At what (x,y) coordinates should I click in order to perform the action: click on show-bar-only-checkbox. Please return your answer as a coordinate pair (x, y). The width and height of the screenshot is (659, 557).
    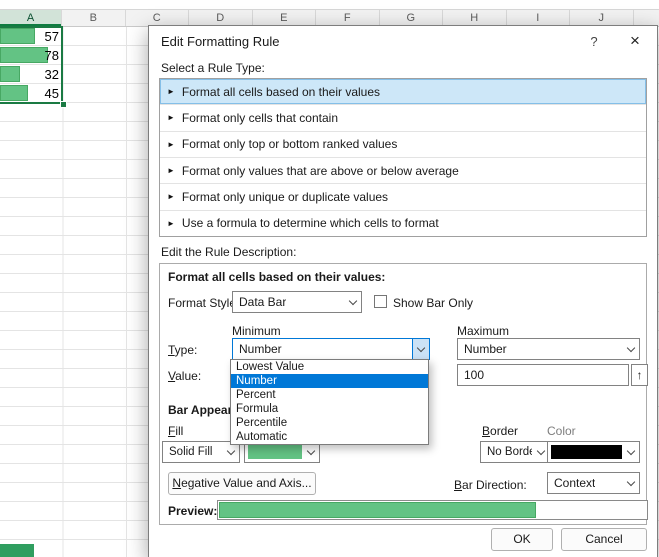
    Looking at the image, I should click on (380, 301).